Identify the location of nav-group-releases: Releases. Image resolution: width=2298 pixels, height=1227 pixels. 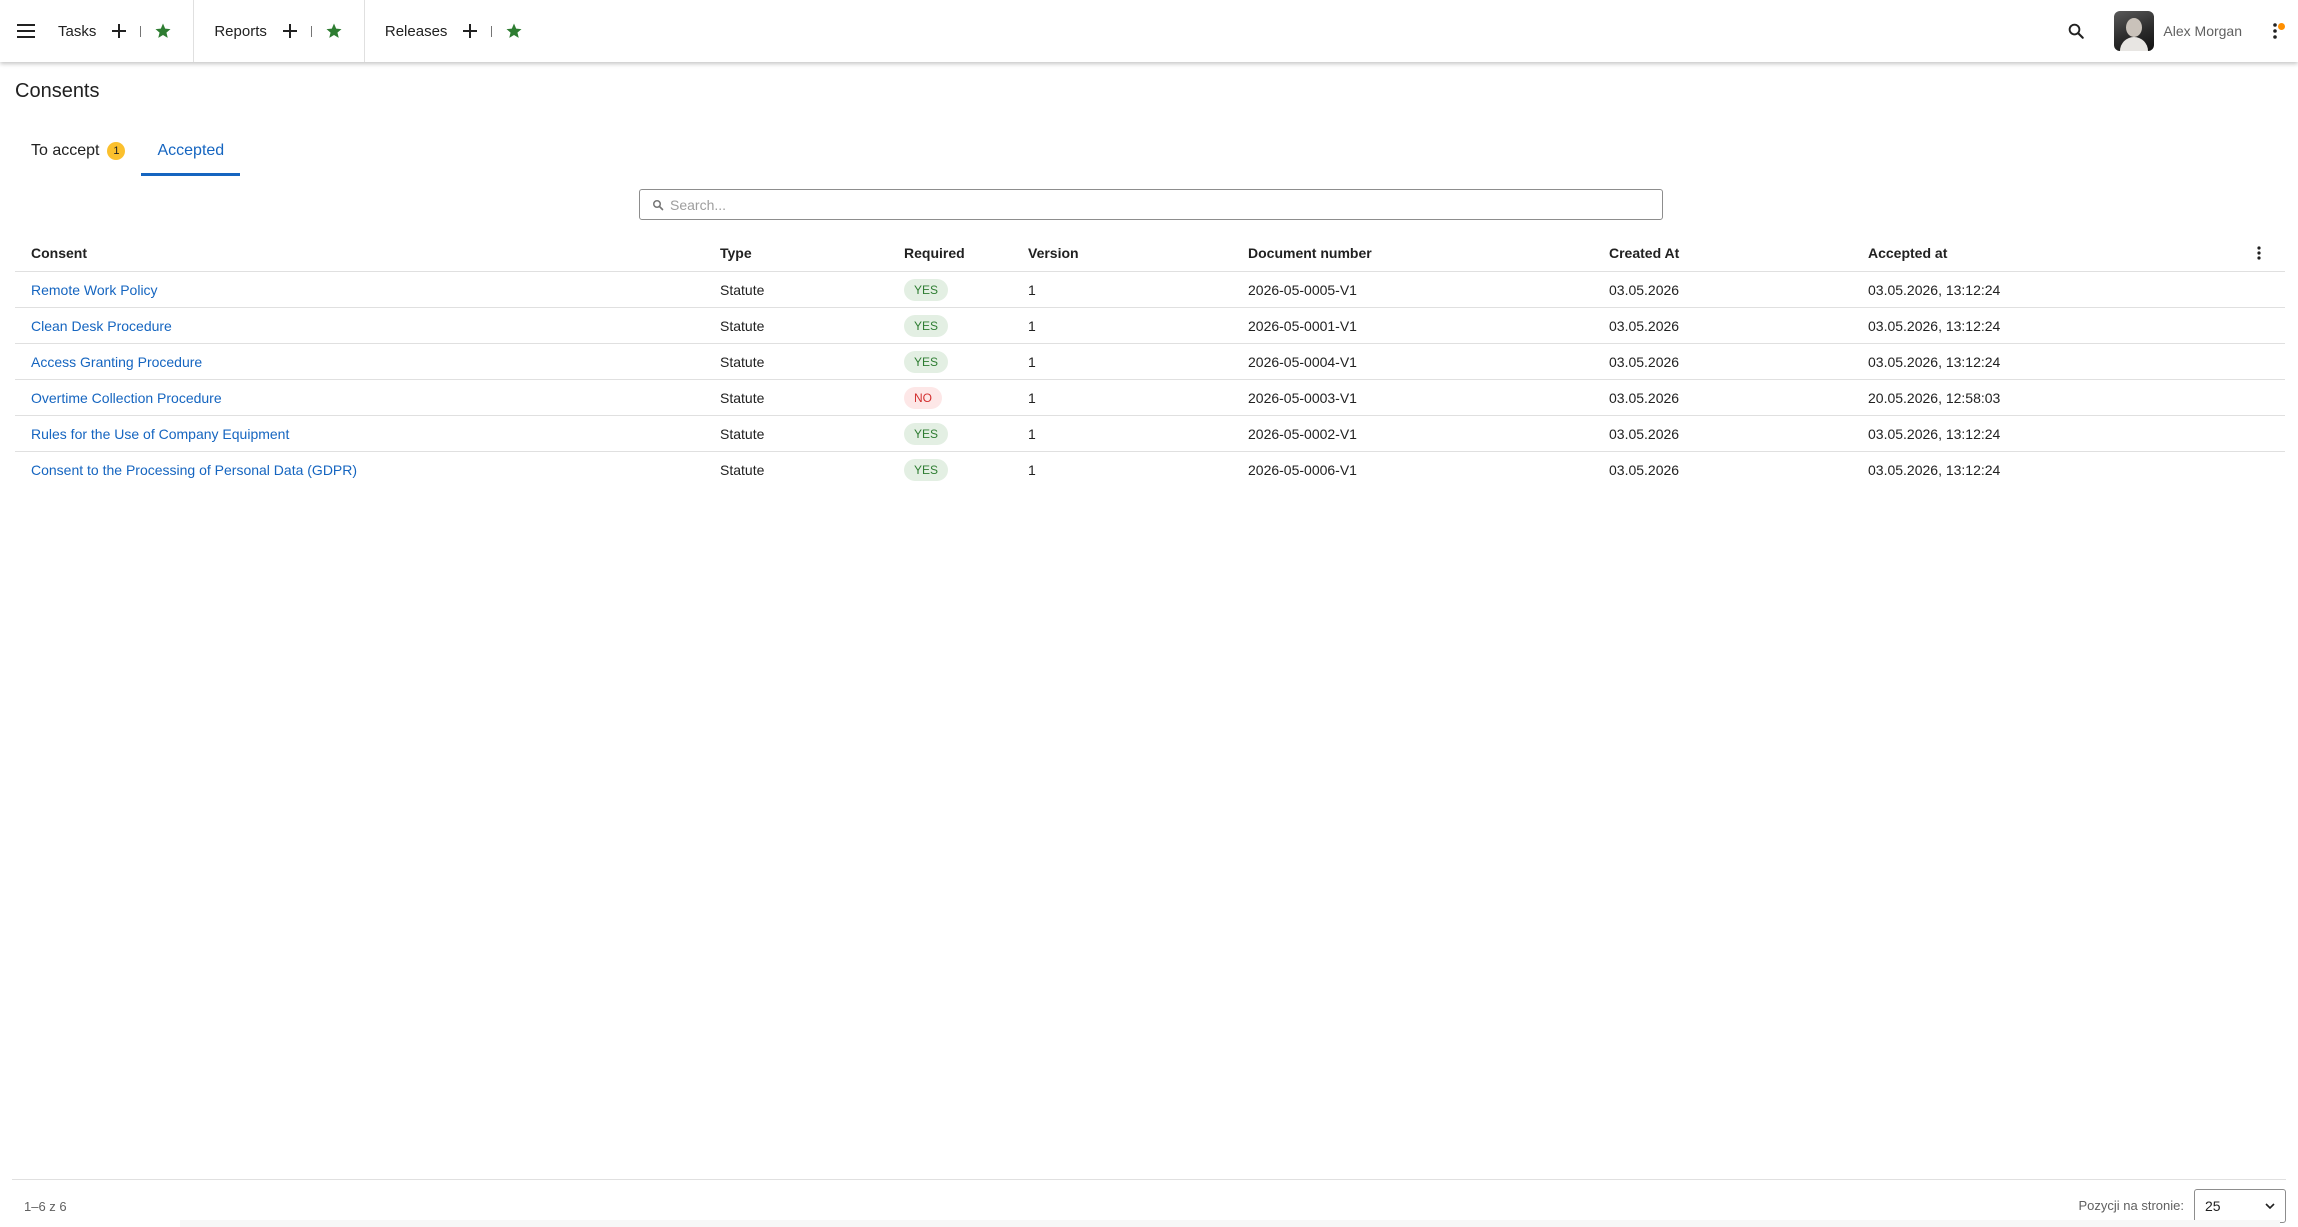
(455, 31).